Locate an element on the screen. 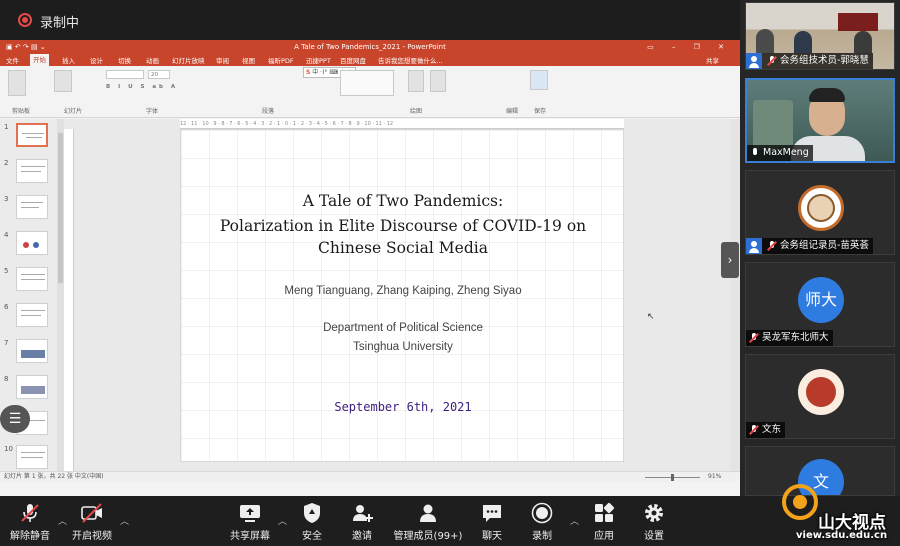  canvas-scrollbar is located at coordinates (735, 295).